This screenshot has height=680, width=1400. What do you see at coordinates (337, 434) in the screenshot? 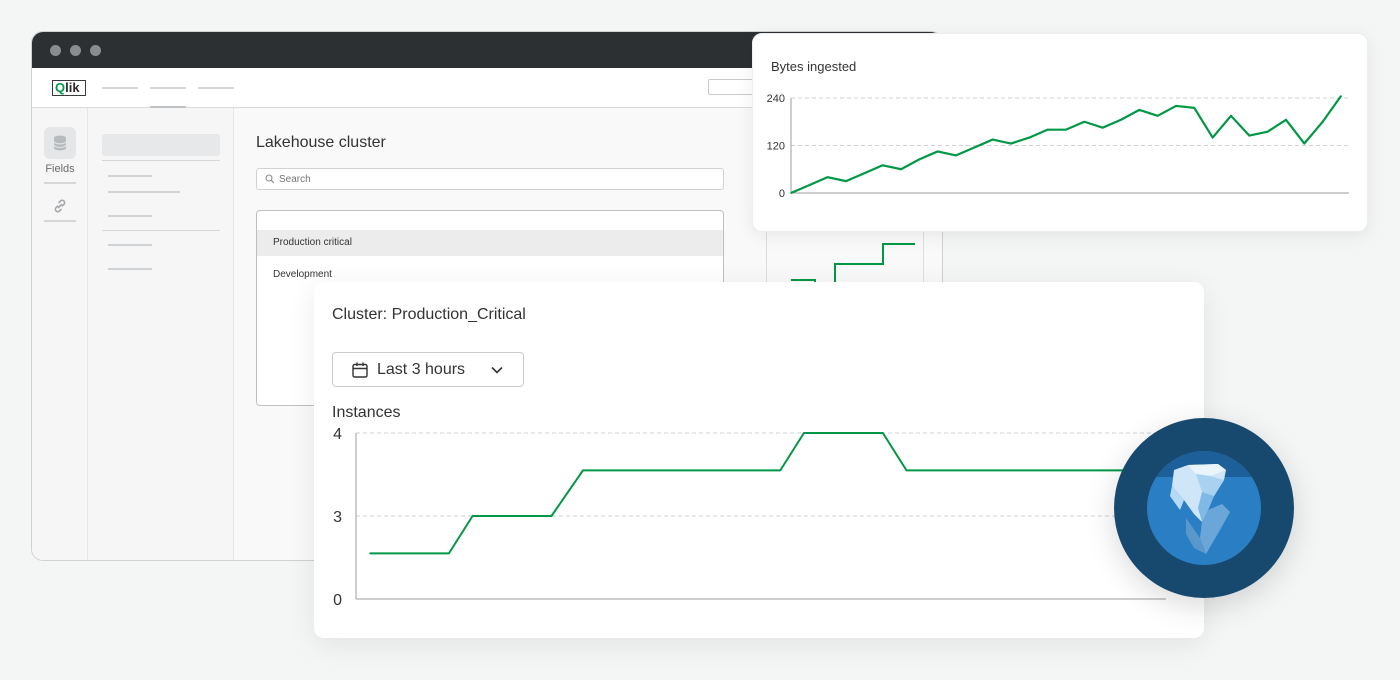
I see `y-tick-label: 4` at bounding box center [337, 434].